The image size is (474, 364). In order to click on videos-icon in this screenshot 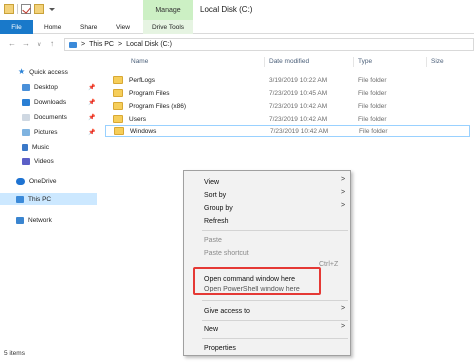, I will do `click(26, 161)`.